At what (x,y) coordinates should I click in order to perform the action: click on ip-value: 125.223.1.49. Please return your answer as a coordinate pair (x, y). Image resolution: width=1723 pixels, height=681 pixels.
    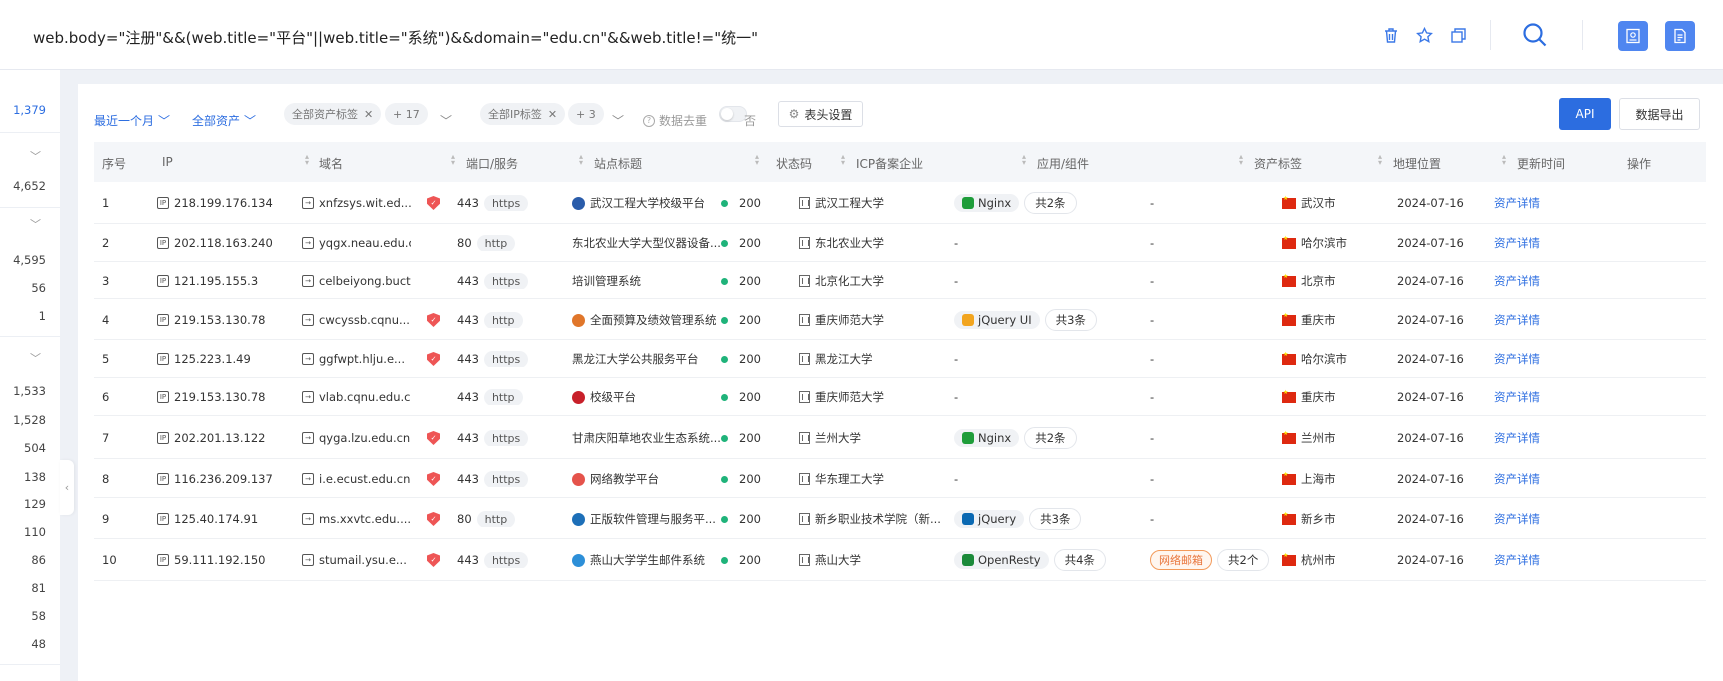
    Looking at the image, I should click on (212, 359).